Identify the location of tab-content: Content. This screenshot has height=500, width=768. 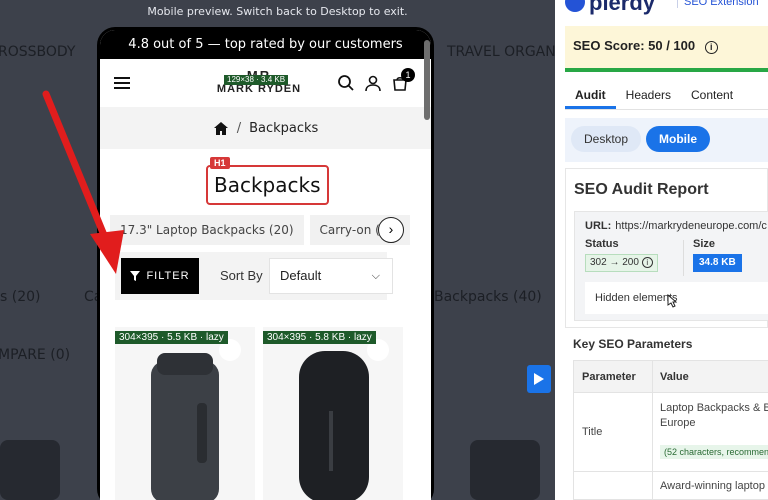
(712, 96).